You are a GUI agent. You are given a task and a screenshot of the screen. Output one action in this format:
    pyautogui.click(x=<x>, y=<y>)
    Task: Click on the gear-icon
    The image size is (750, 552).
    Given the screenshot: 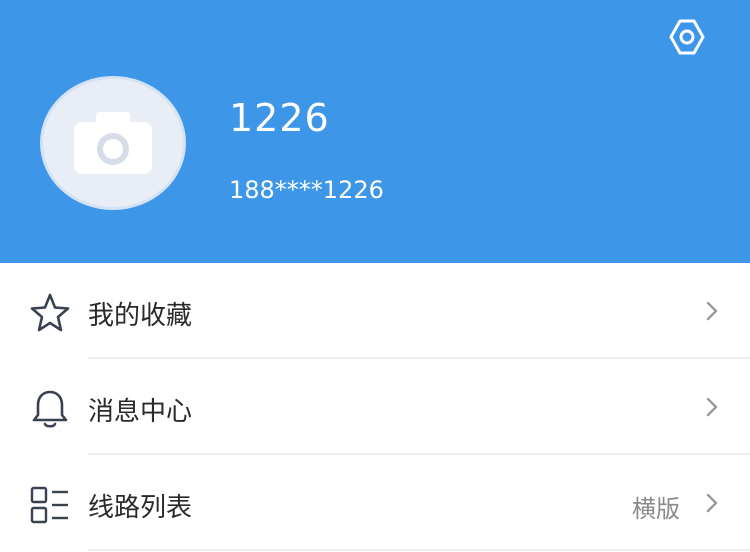 What is the action you would take?
    pyautogui.click(x=687, y=37)
    